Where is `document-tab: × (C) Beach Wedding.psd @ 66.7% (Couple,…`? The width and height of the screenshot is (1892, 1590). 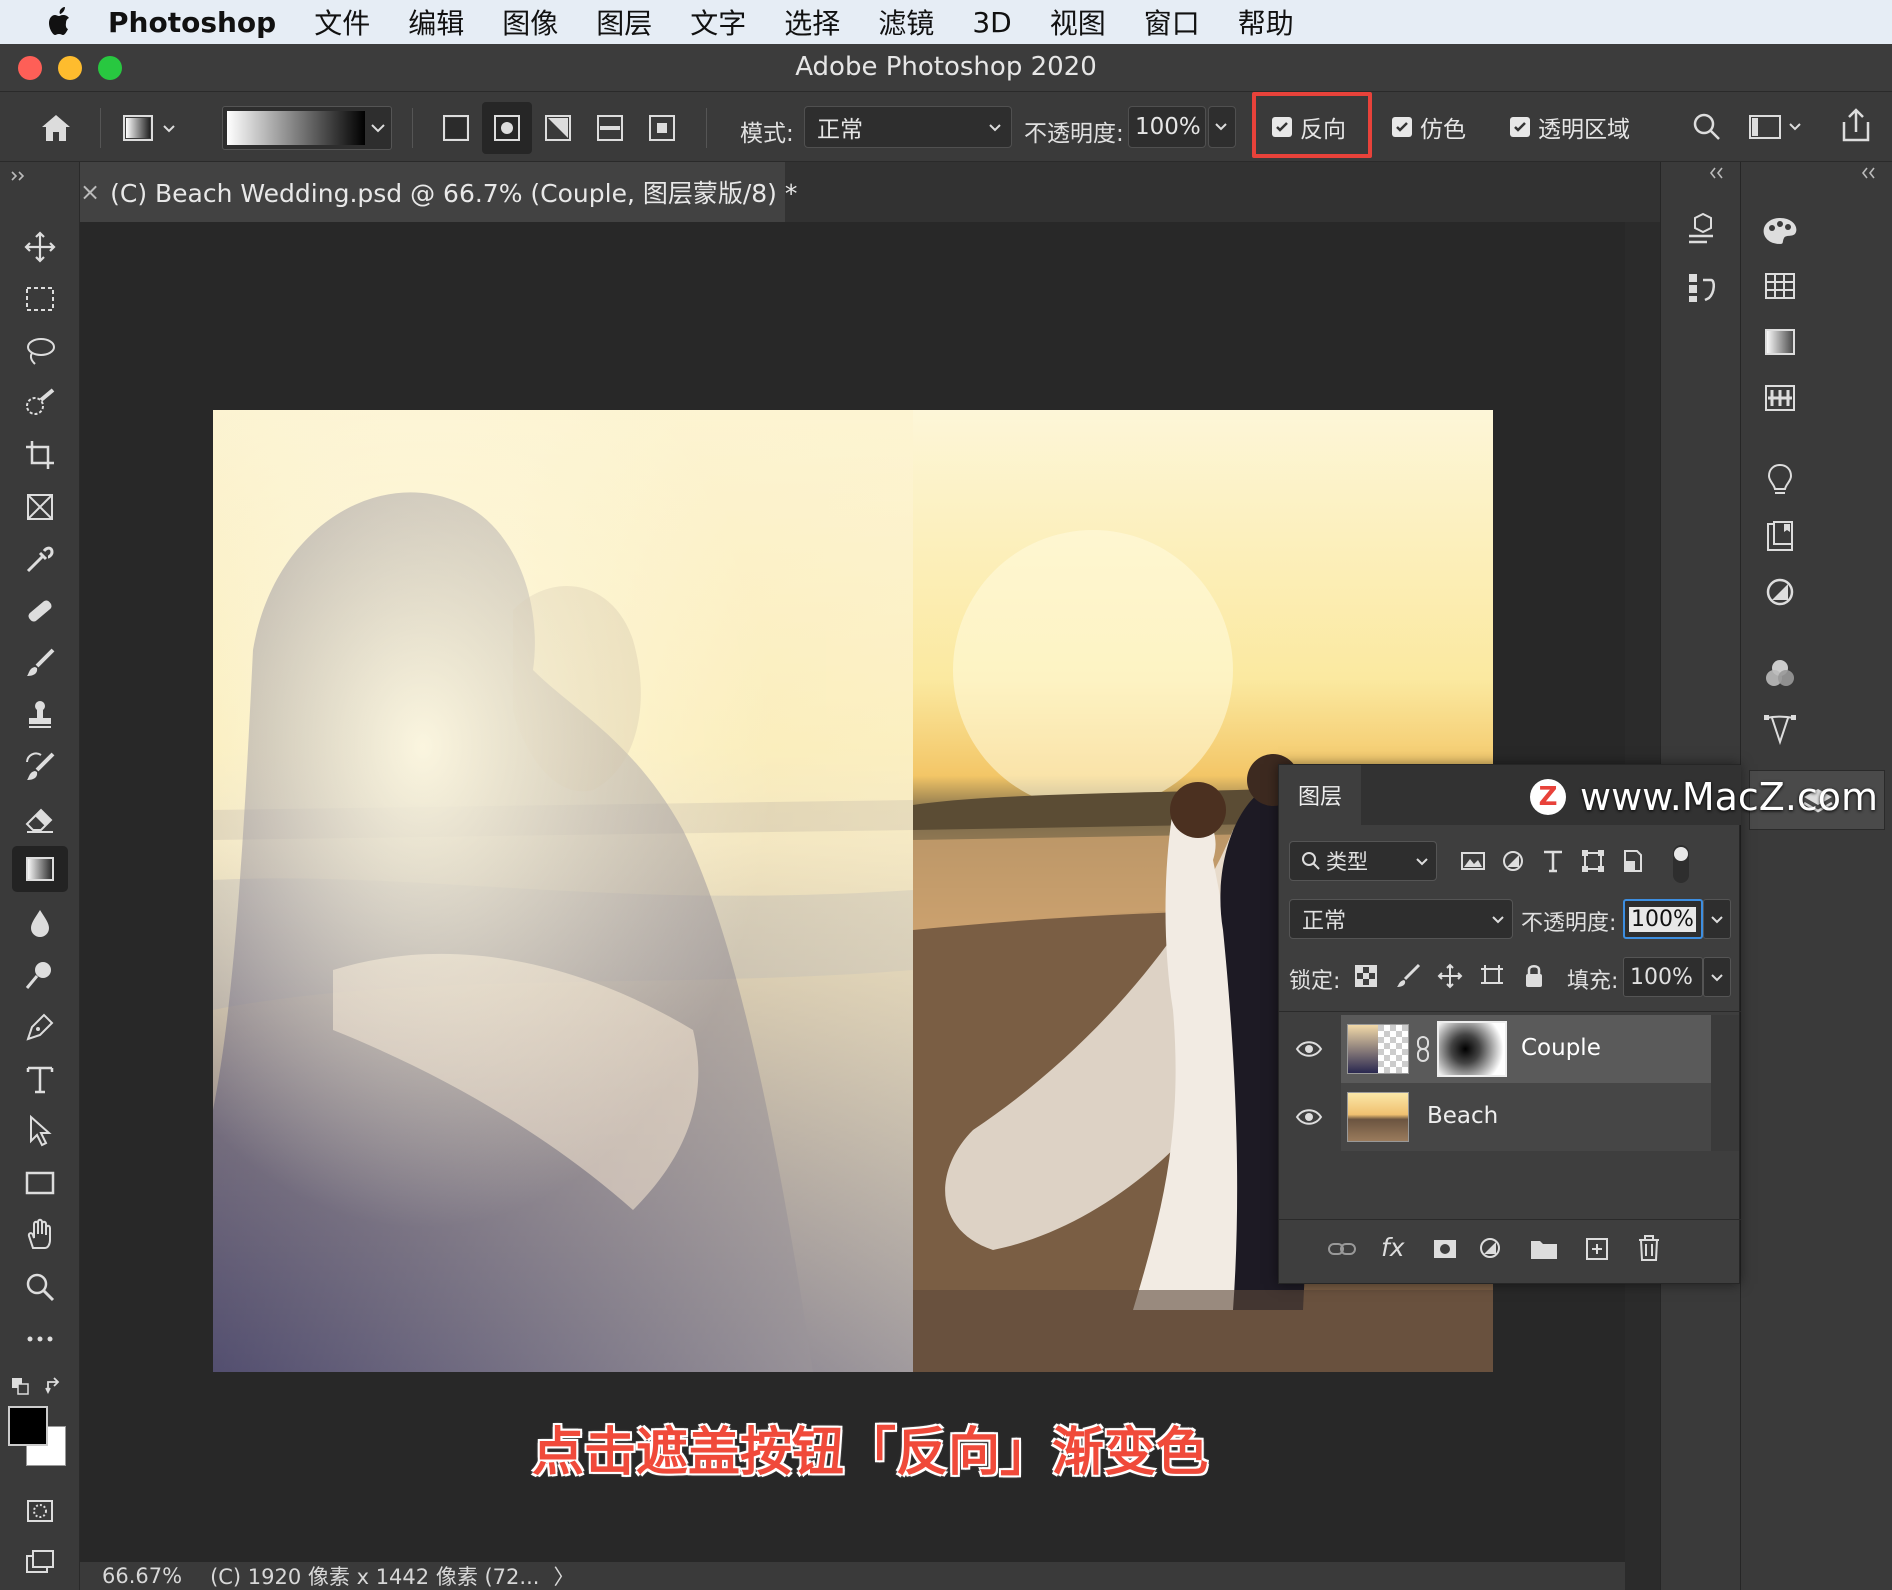
document-tab: × (C) Beach Wedding.psd @ 66.7% (Couple,… is located at coordinates (438, 192).